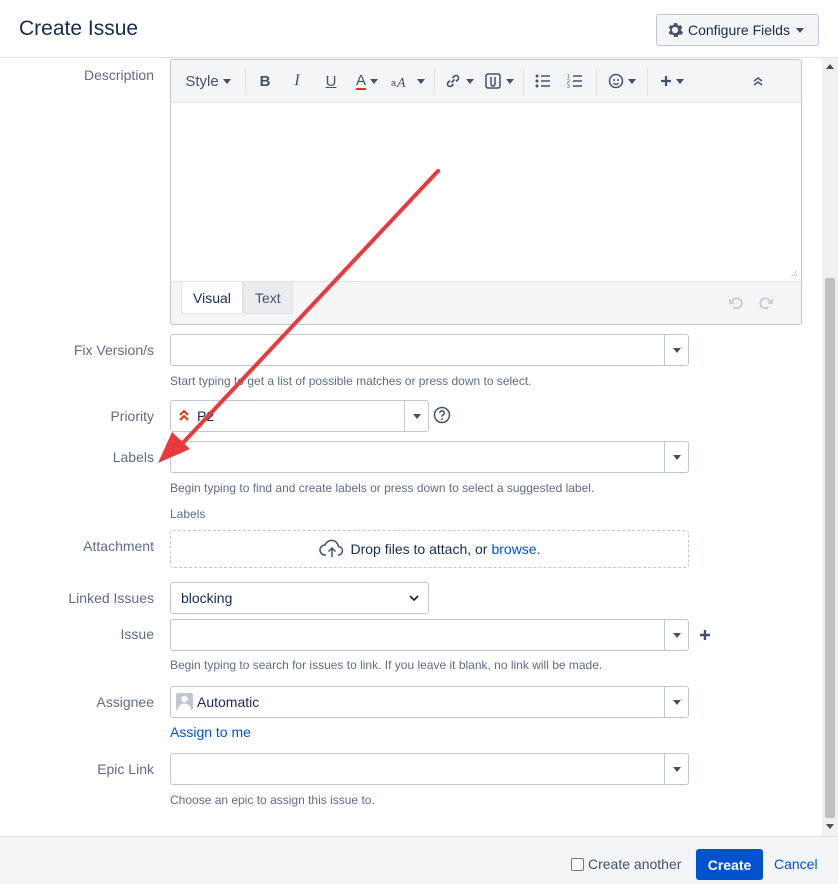  What do you see at coordinates (125, 769) in the screenshot?
I see `epic-link-label: Epic Link` at bounding box center [125, 769].